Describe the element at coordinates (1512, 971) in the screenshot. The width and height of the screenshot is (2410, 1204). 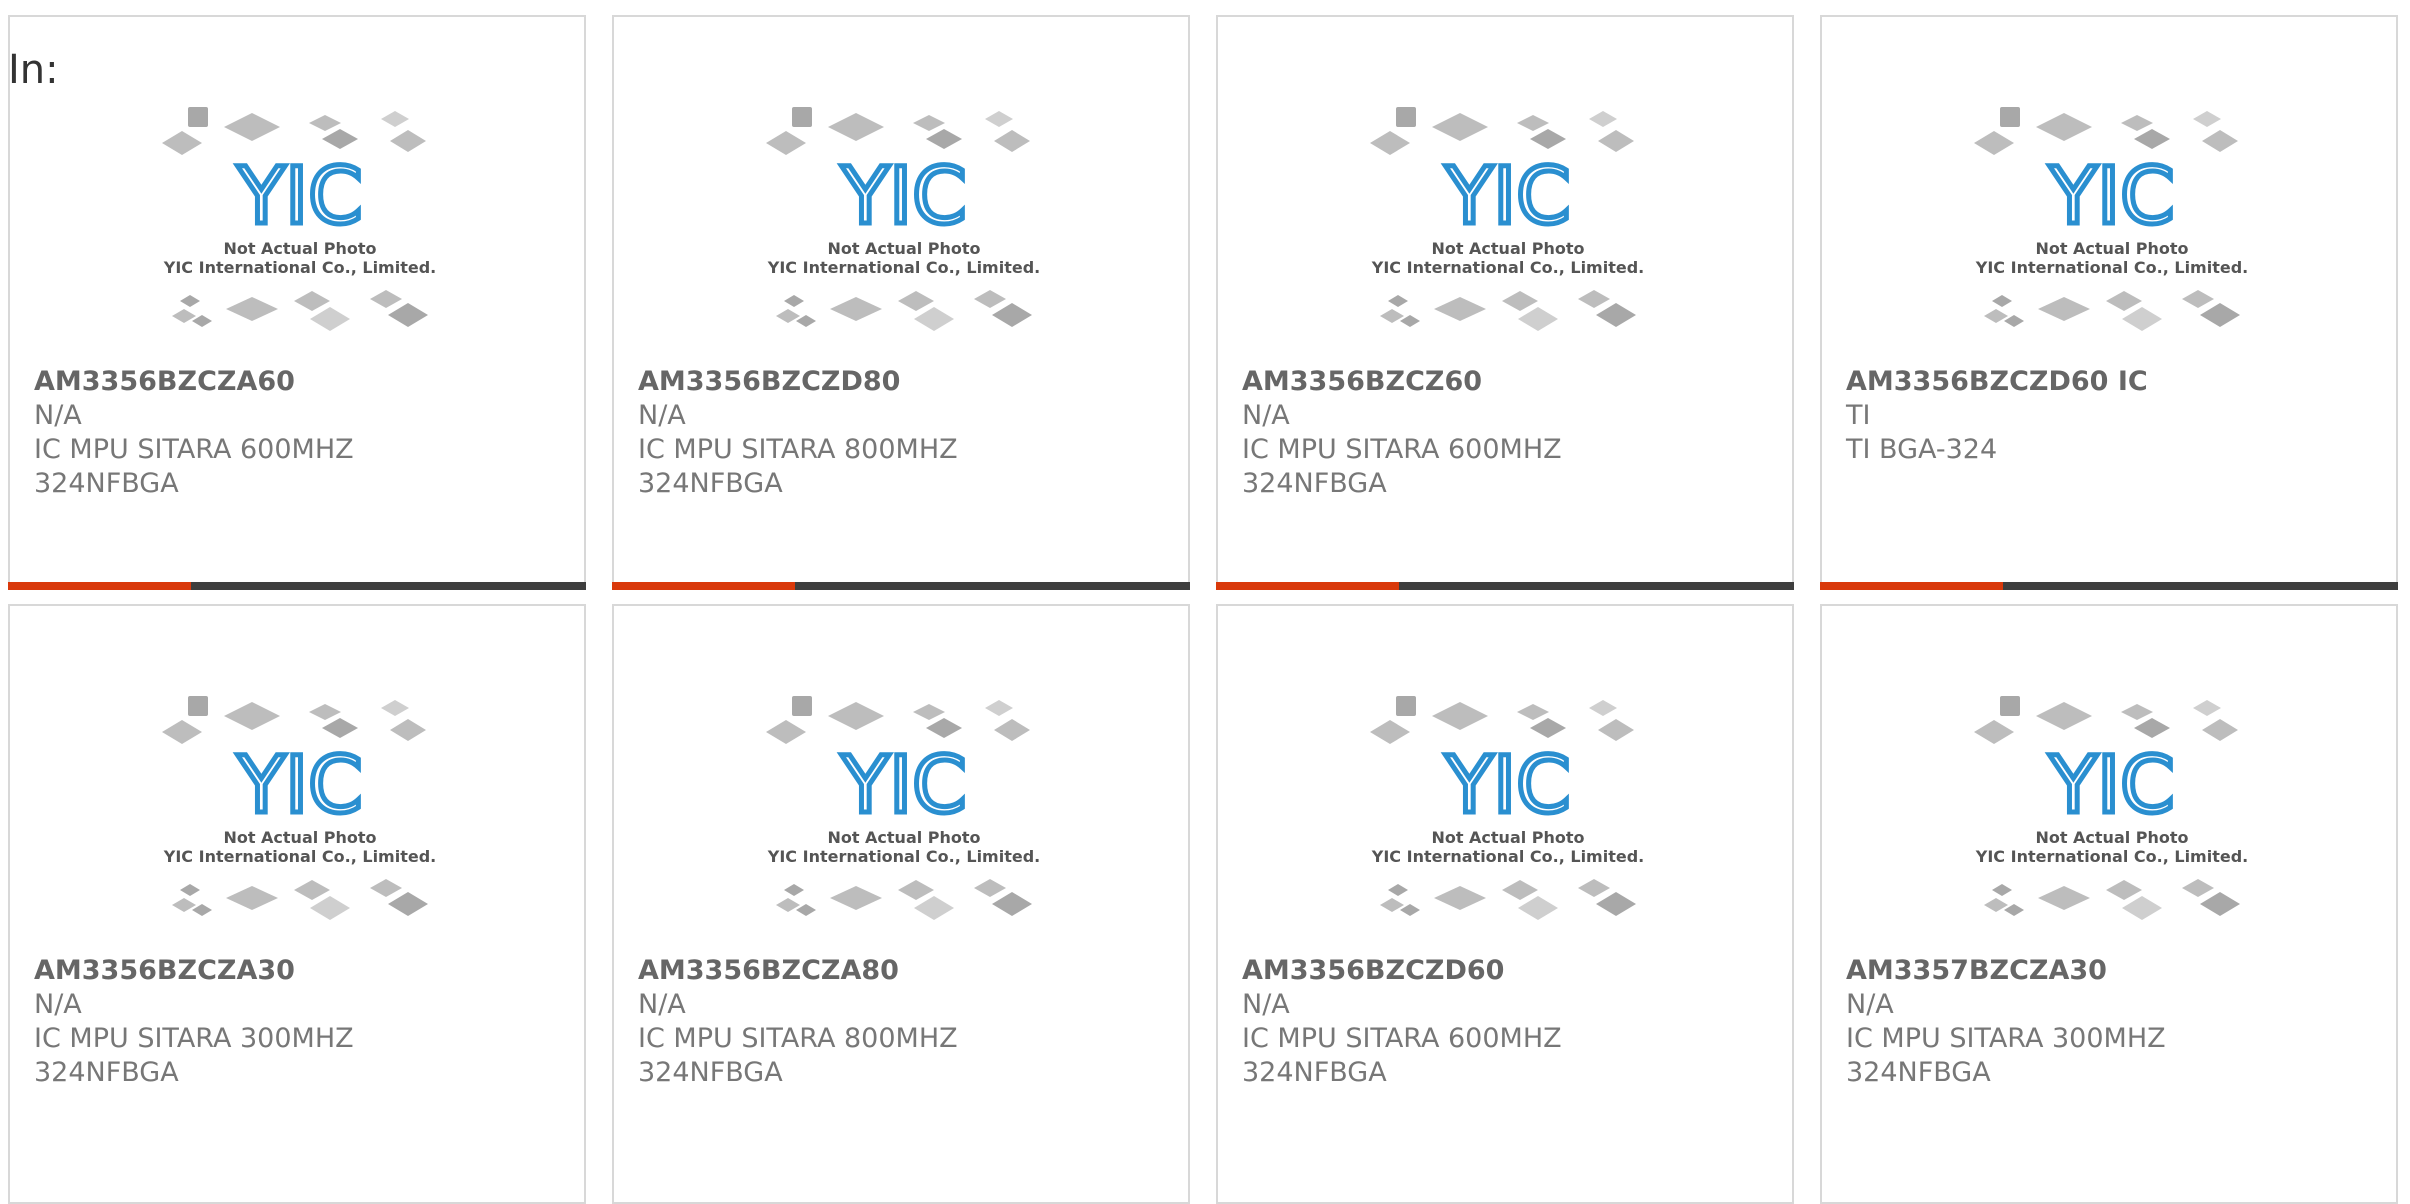
I see `product-name: AM3356BZCZD60` at that location.